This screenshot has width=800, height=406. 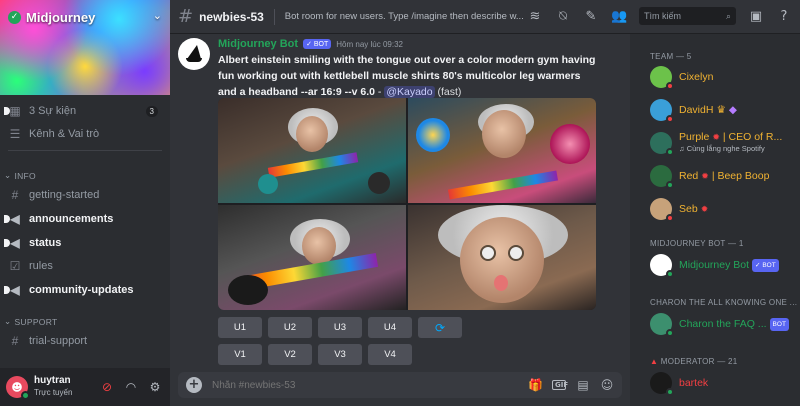 I want to click on emoji-icon: ☺, so click(x=607, y=385).